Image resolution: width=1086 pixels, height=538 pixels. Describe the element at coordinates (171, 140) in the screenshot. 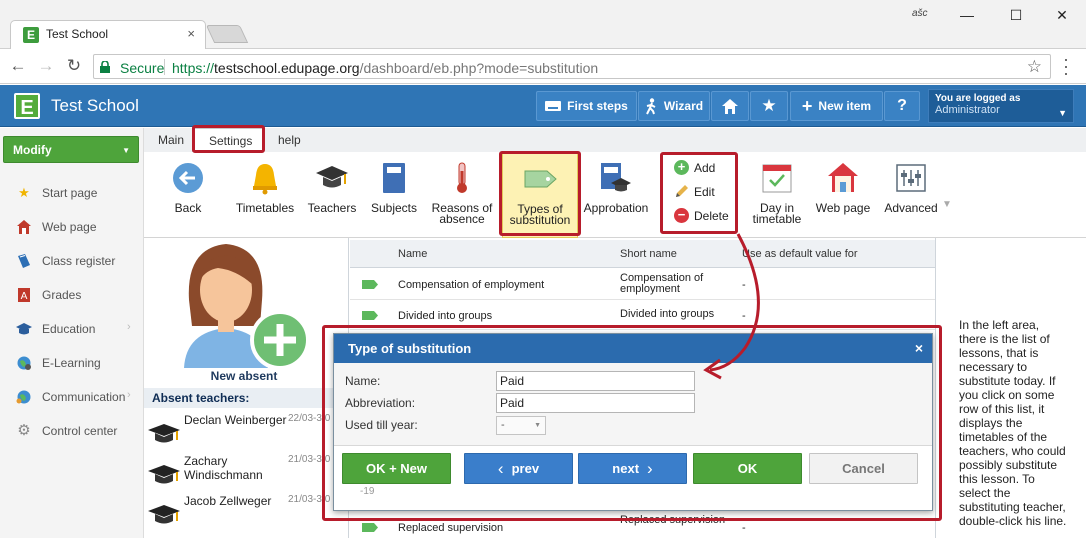

I see `tab-main: Main` at that location.